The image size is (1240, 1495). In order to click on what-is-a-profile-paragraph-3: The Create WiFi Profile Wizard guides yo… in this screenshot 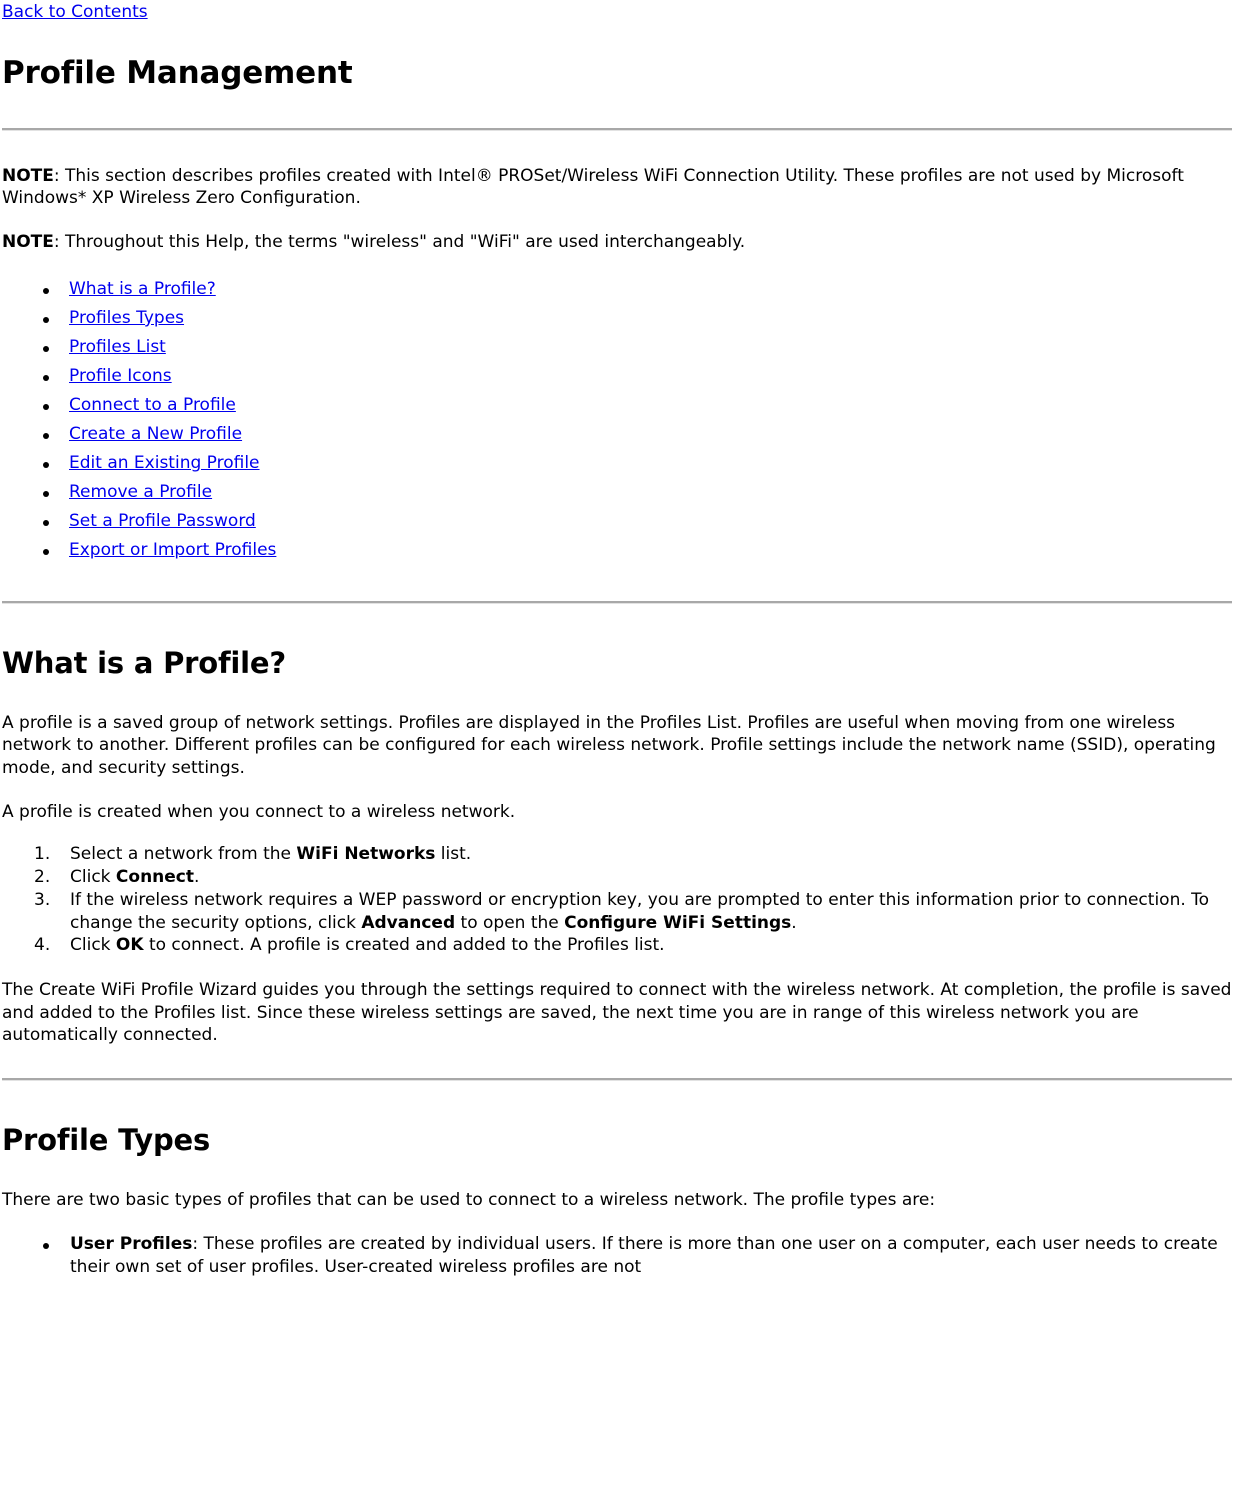, I will do `click(617, 1012)`.